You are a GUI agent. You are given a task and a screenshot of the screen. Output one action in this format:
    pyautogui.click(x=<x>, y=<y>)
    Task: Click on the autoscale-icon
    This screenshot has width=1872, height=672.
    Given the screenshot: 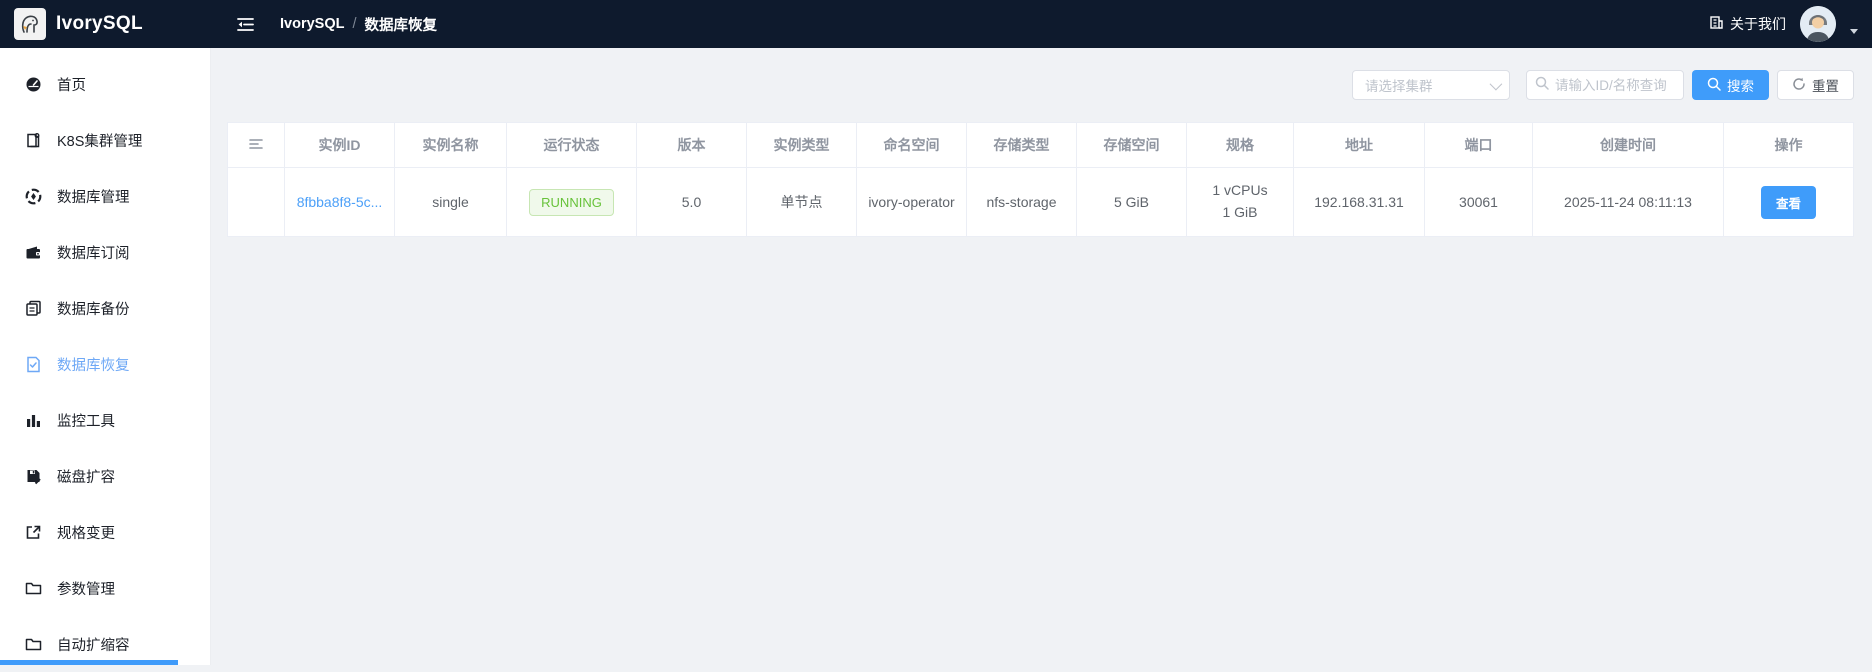 What is the action you would take?
    pyautogui.click(x=33, y=644)
    